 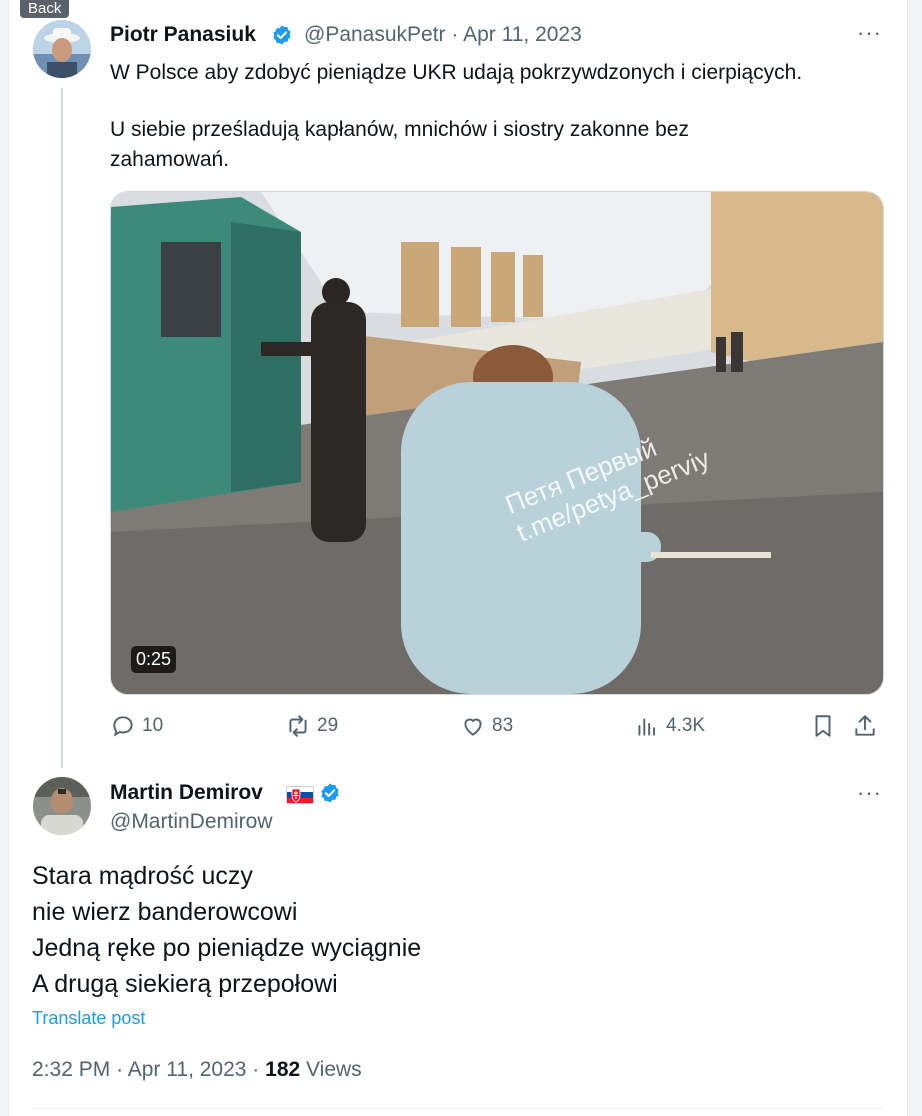 I want to click on divider, so click(x=457, y=1108).